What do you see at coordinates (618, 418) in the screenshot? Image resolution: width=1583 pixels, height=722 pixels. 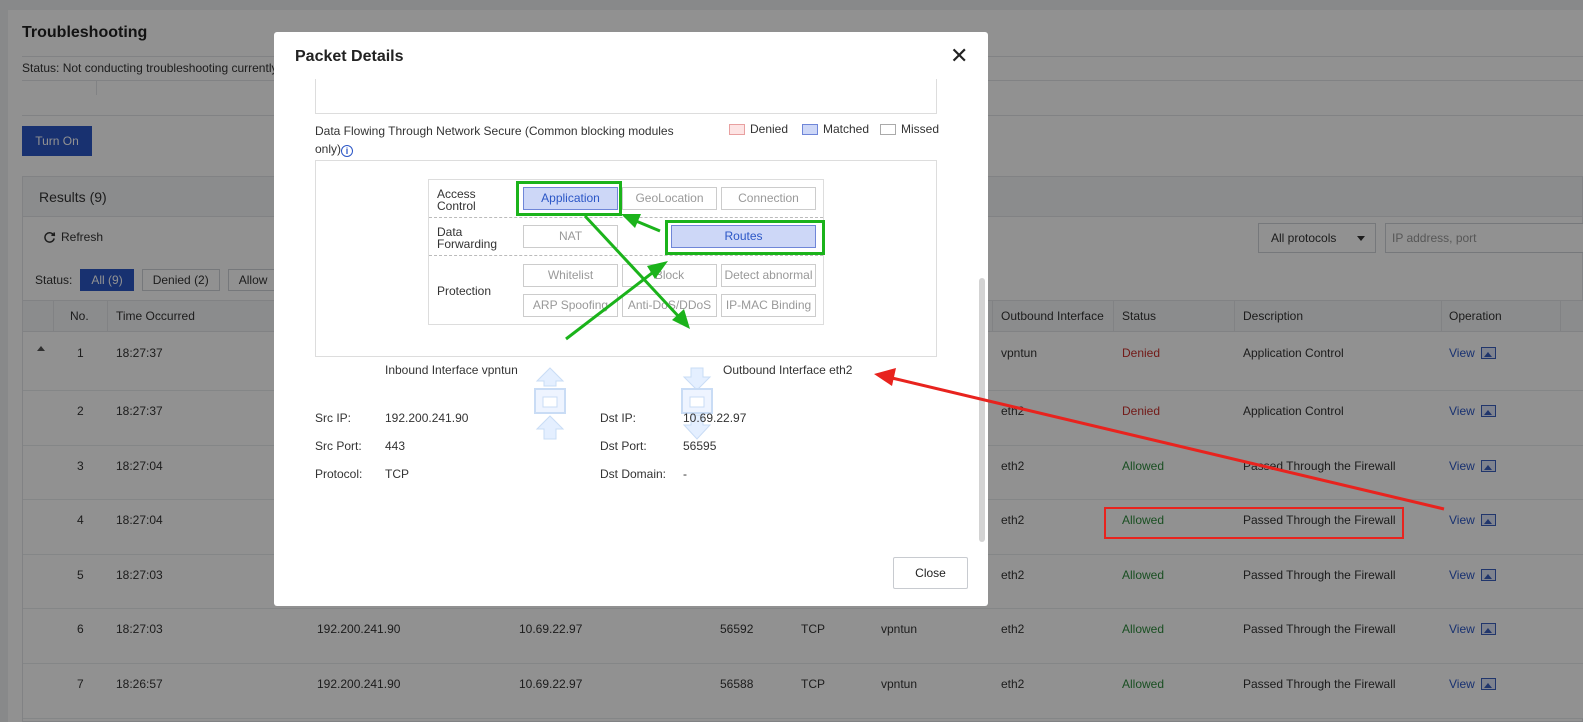 I see `dst-ip-label: Dst IP:` at bounding box center [618, 418].